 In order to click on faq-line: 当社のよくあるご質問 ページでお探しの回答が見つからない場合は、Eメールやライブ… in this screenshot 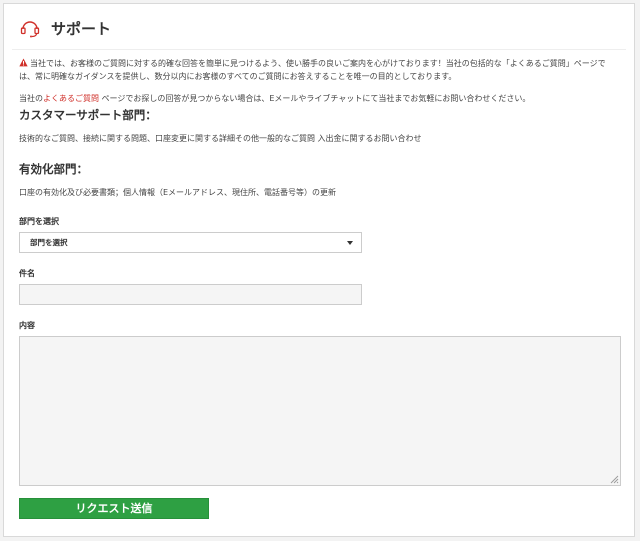, I will do `click(319, 99)`.